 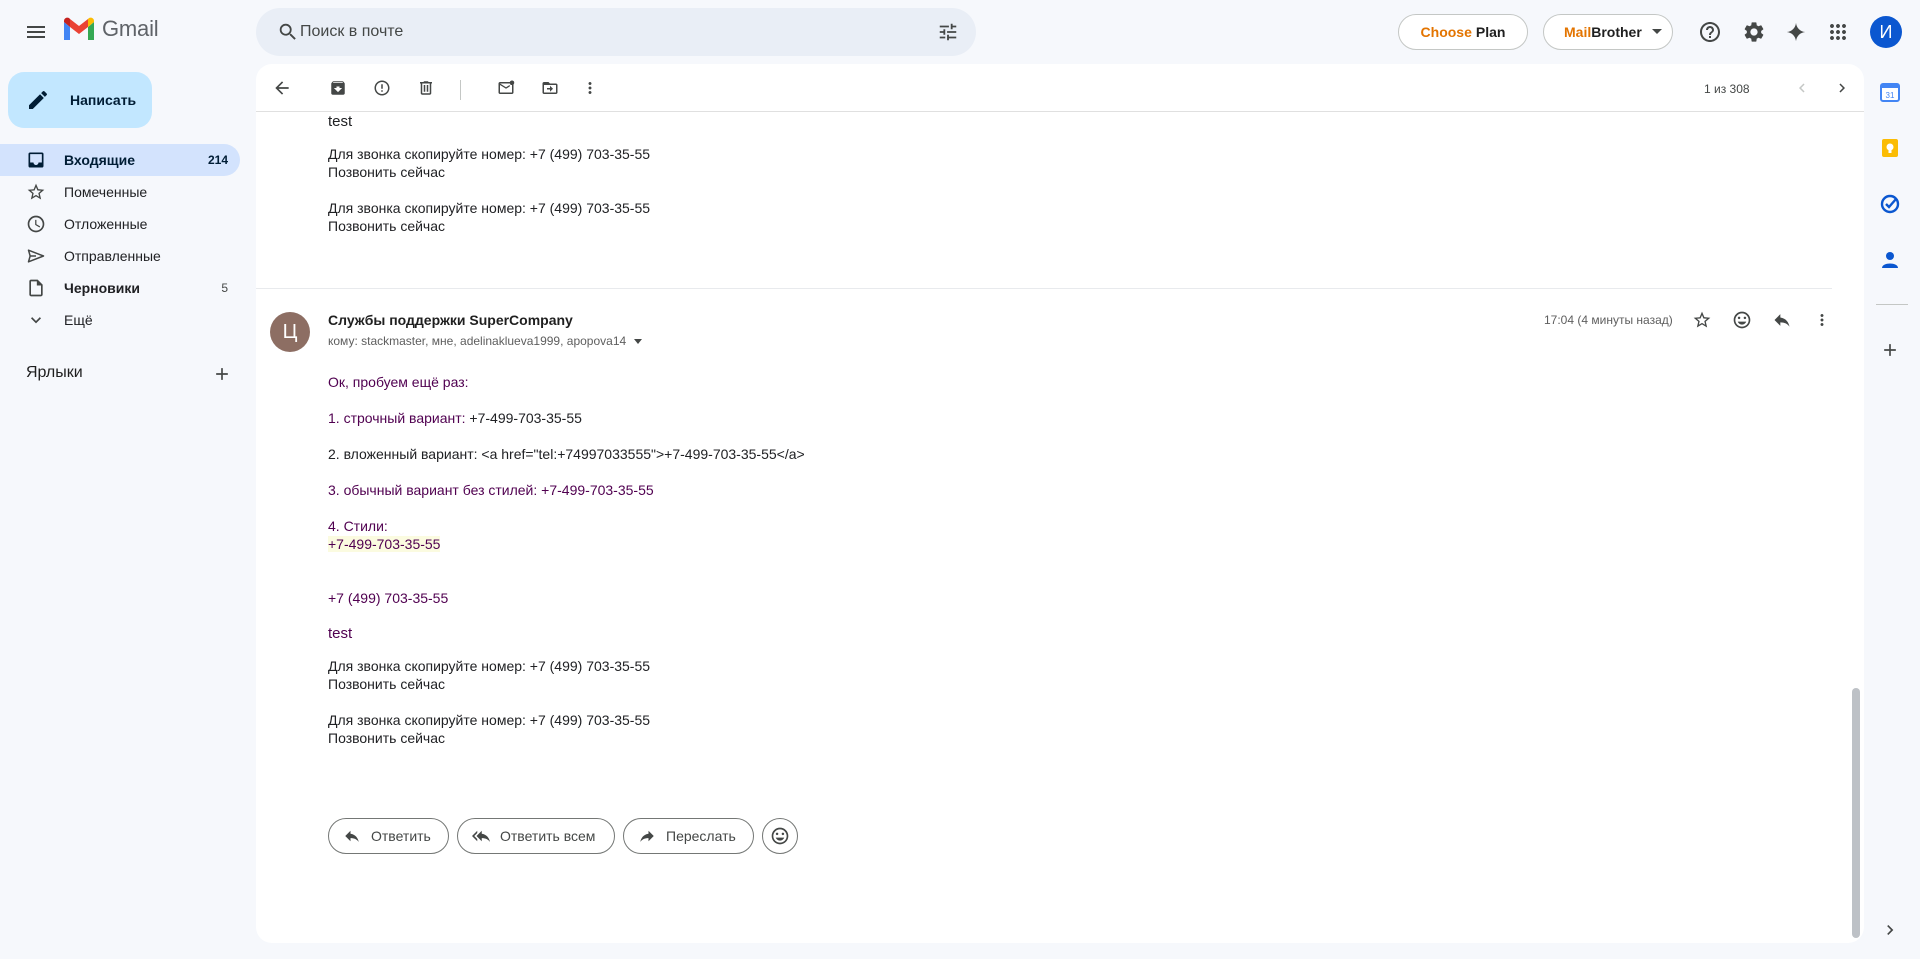 I want to click on reply-label: Ответить, so click(x=401, y=836).